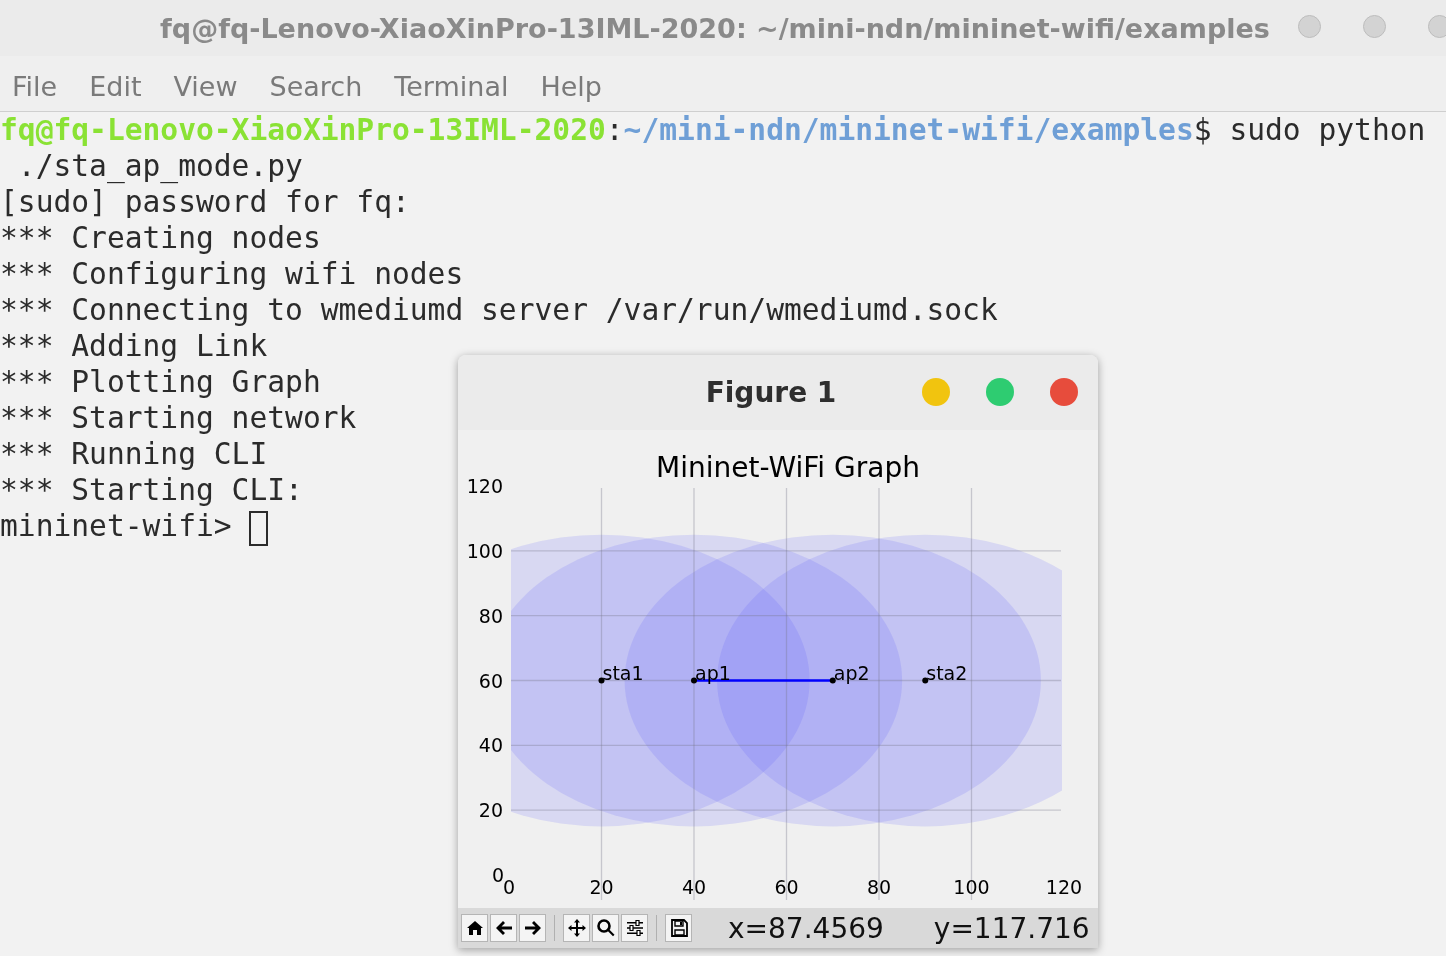 The image size is (1446, 956). Describe the element at coordinates (151, 490) in the screenshot. I see `terminal-text: *** Starting CLI:` at that location.